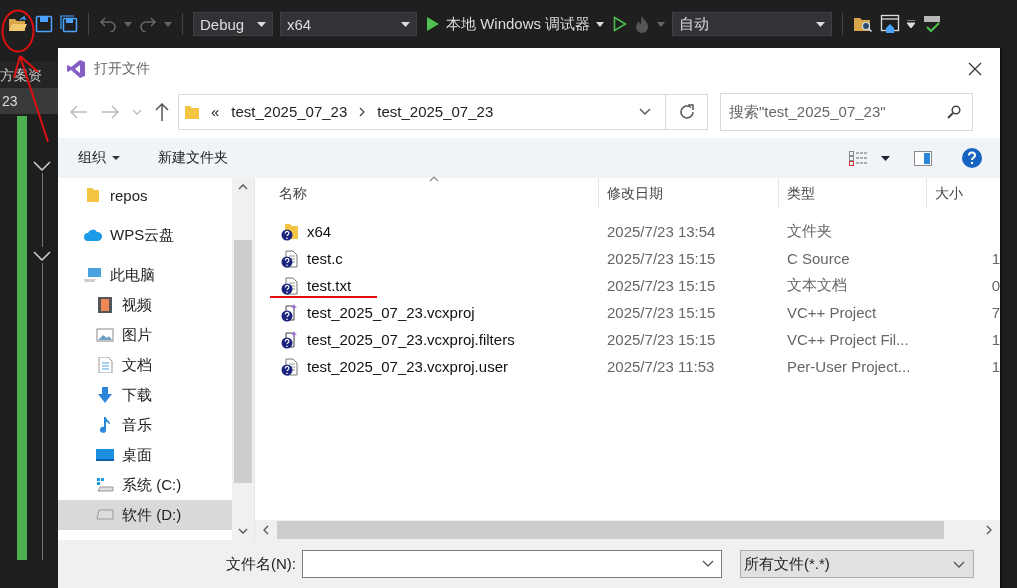  What do you see at coordinates (411, 339) in the screenshot?
I see `file-name: test_2025_07_23.vcxproj.filters` at bounding box center [411, 339].